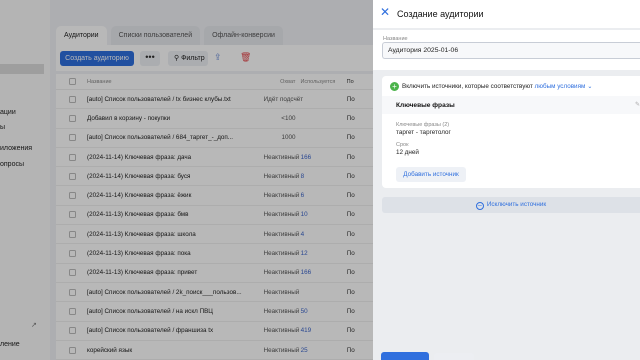 Image resolution: width=640 pixels, height=360 pixels. What do you see at coordinates (560, 86) in the screenshot?
I see `include-condition-link: любым условиям` at bounding box center [560, 86].